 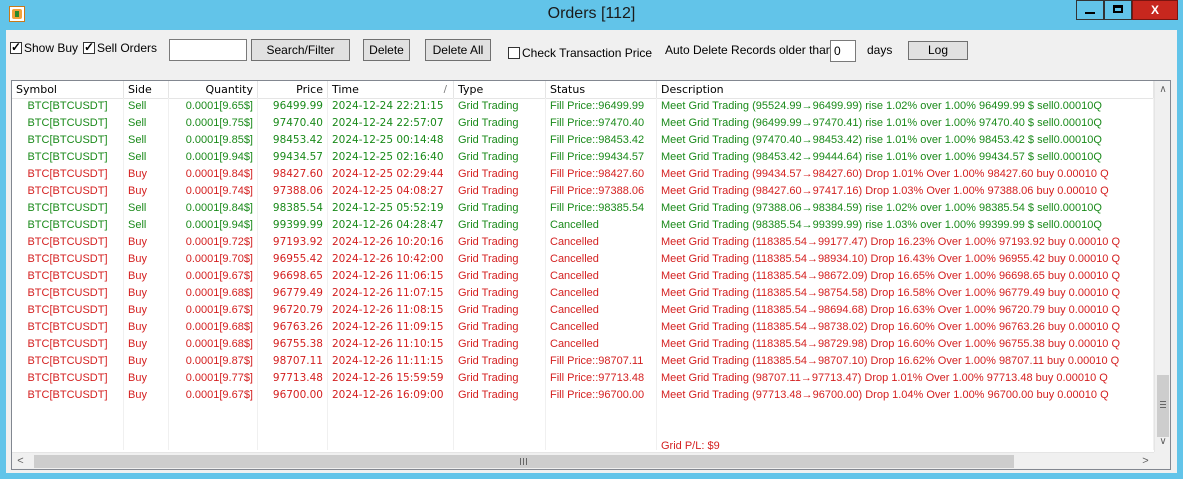 What do you see at coordinates (208, 50) in the screenshot?
I see `filter-input` at bounding box center [208, 50].